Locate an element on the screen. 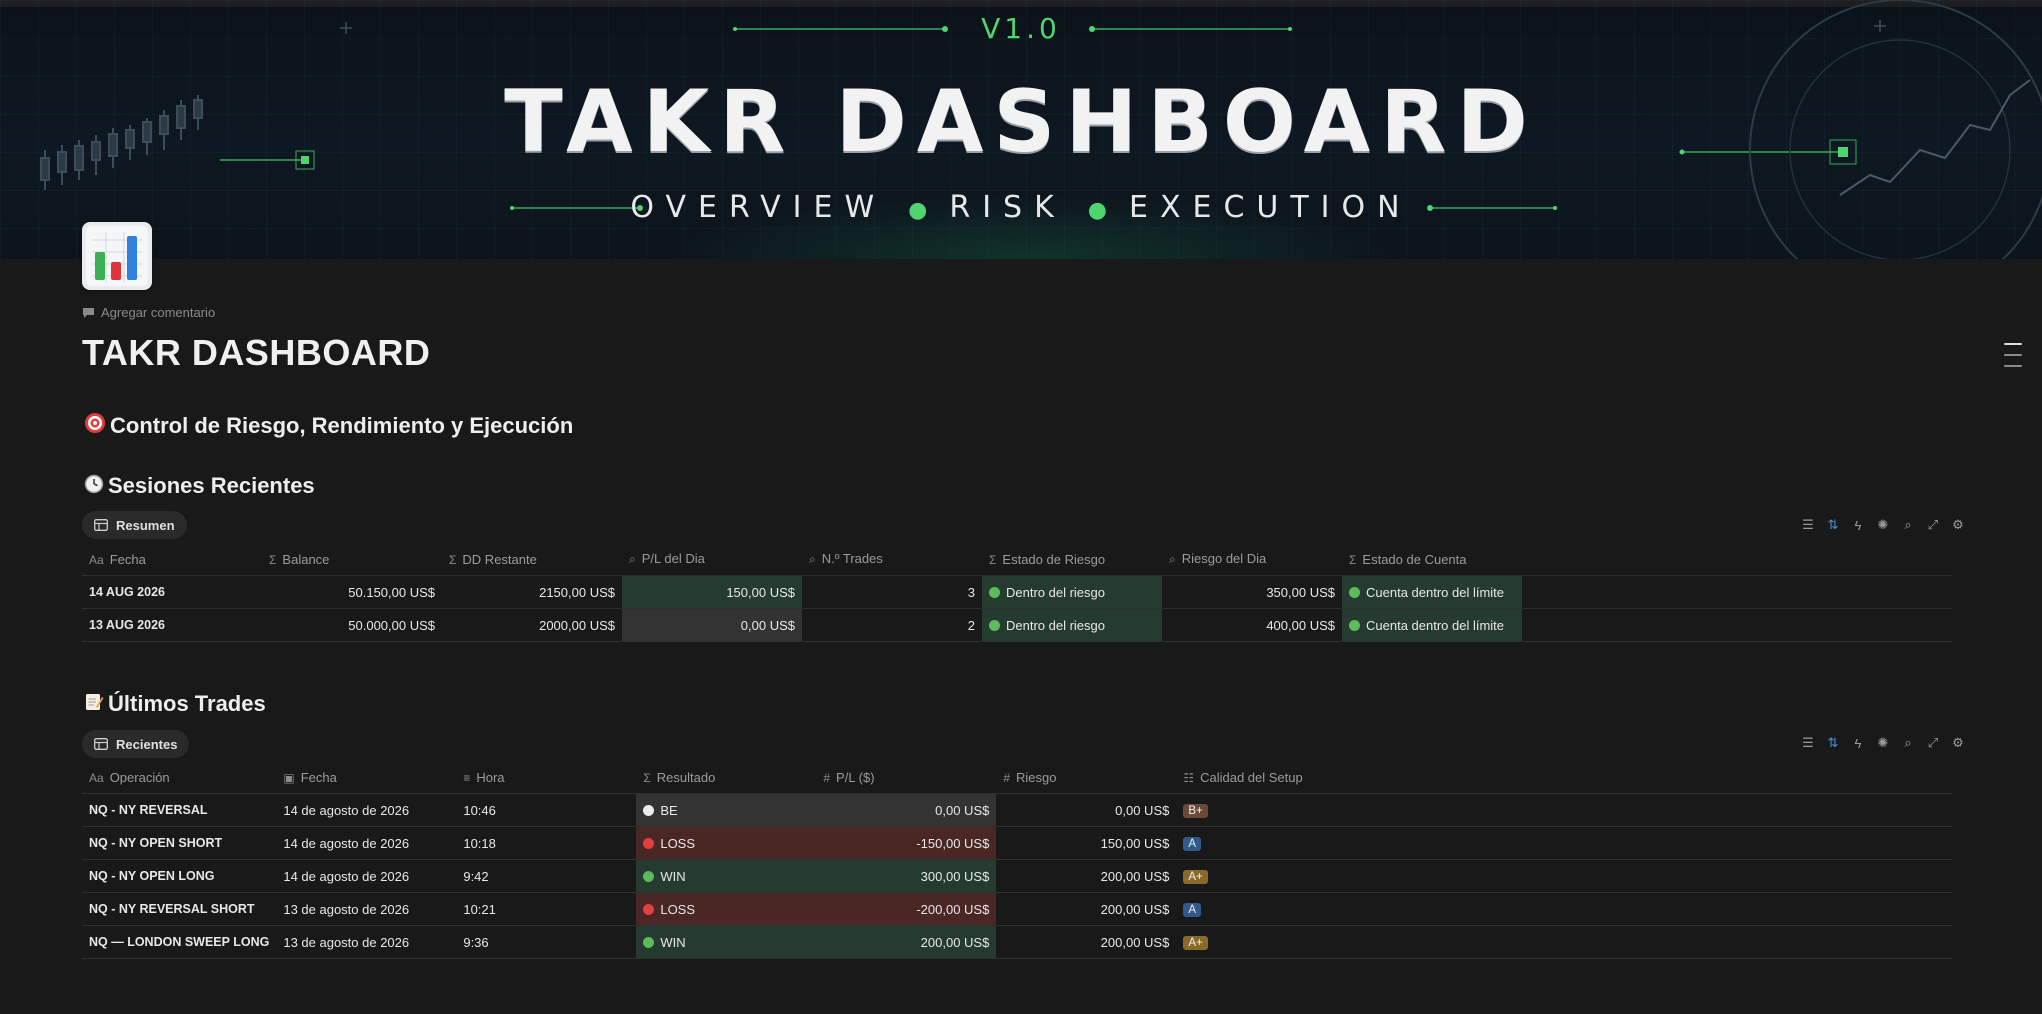 Image resolution: width=2042 pixels, height=1014 pixels. page-title: TAKR DASHBOARD is located at coordinates (256, 353).